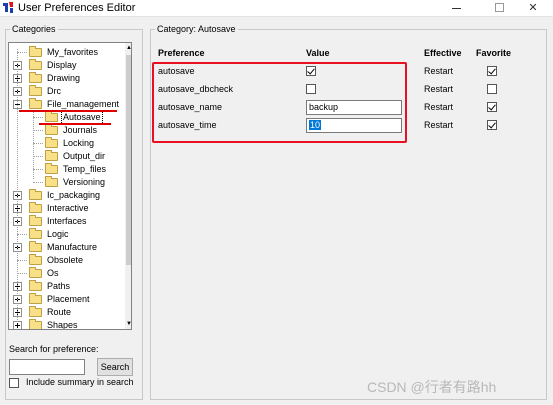 This screenshot has width=553, height=405. Describe the element at coordinates (128, 324) in the screenshot. I see `scroll-down-icon: ▼` at that location.